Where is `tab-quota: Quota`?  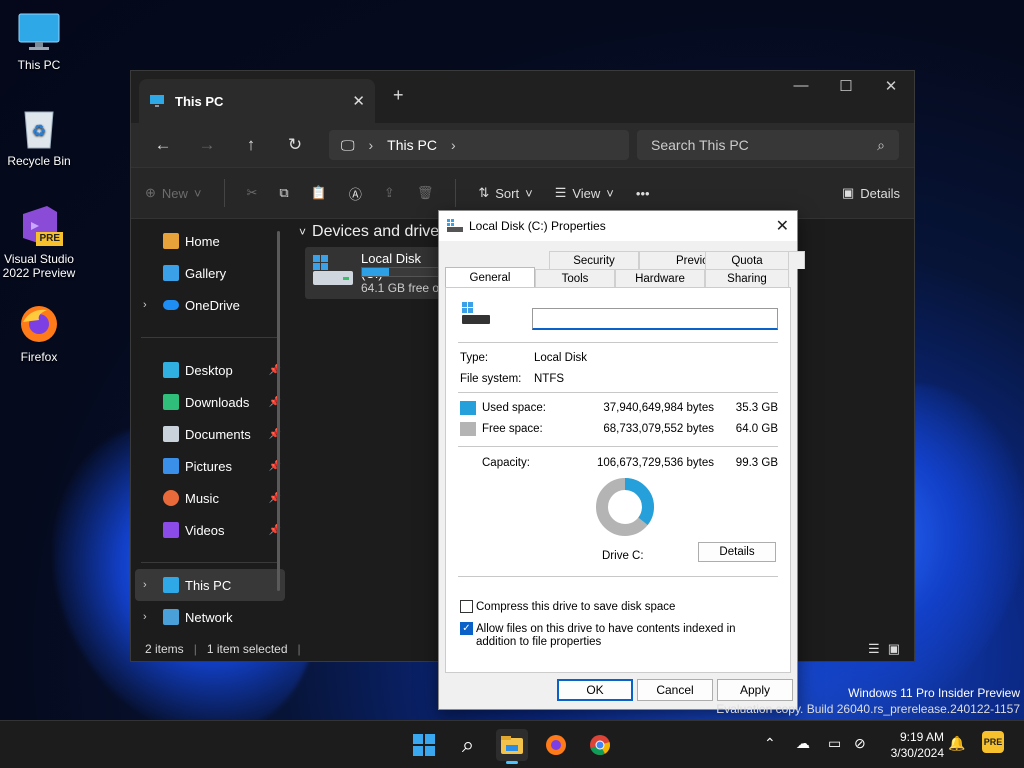
tab-quota: Quota is located at coordinates (747, 260).